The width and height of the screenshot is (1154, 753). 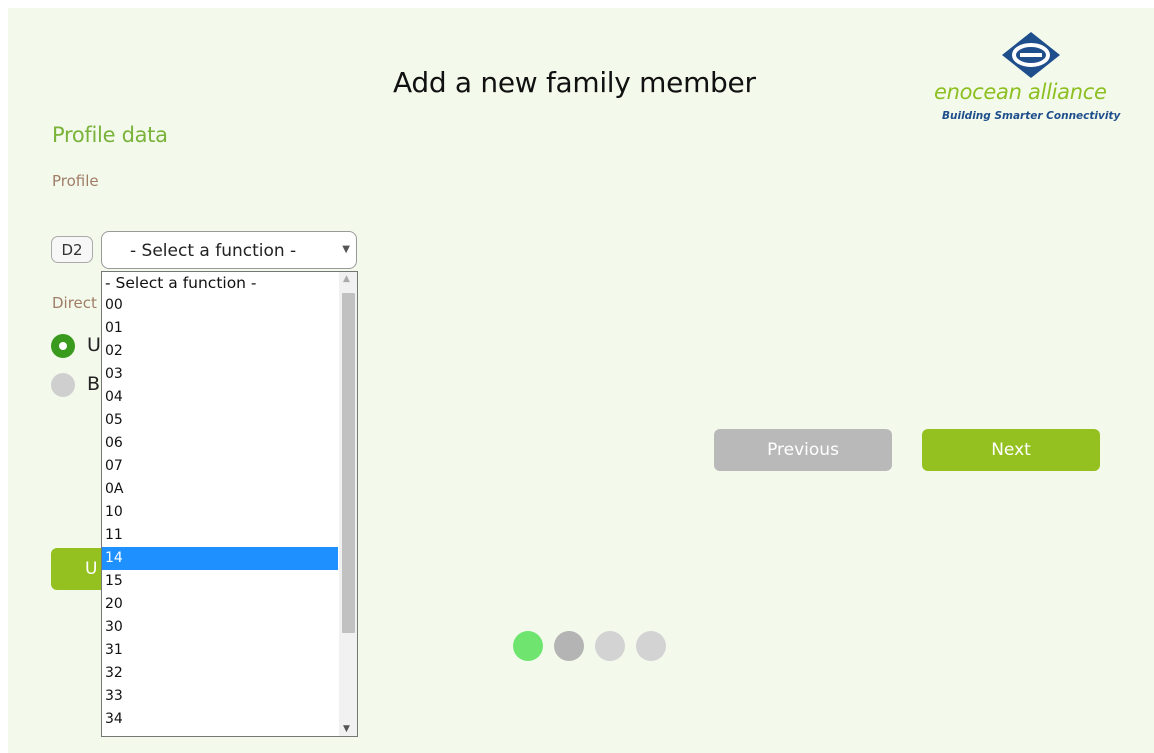 I want to click on logo-name: enocean alliance, so click(x=1020, y=92).